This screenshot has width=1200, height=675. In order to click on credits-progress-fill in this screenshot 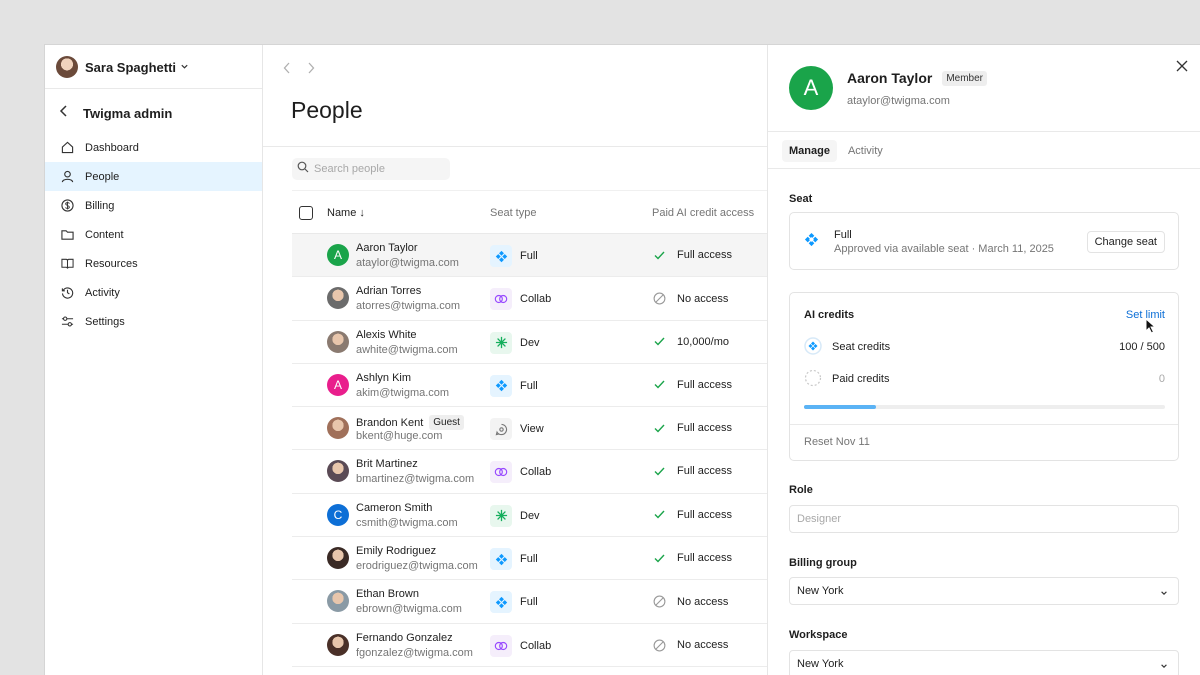, I will do `click(840, 407)`.